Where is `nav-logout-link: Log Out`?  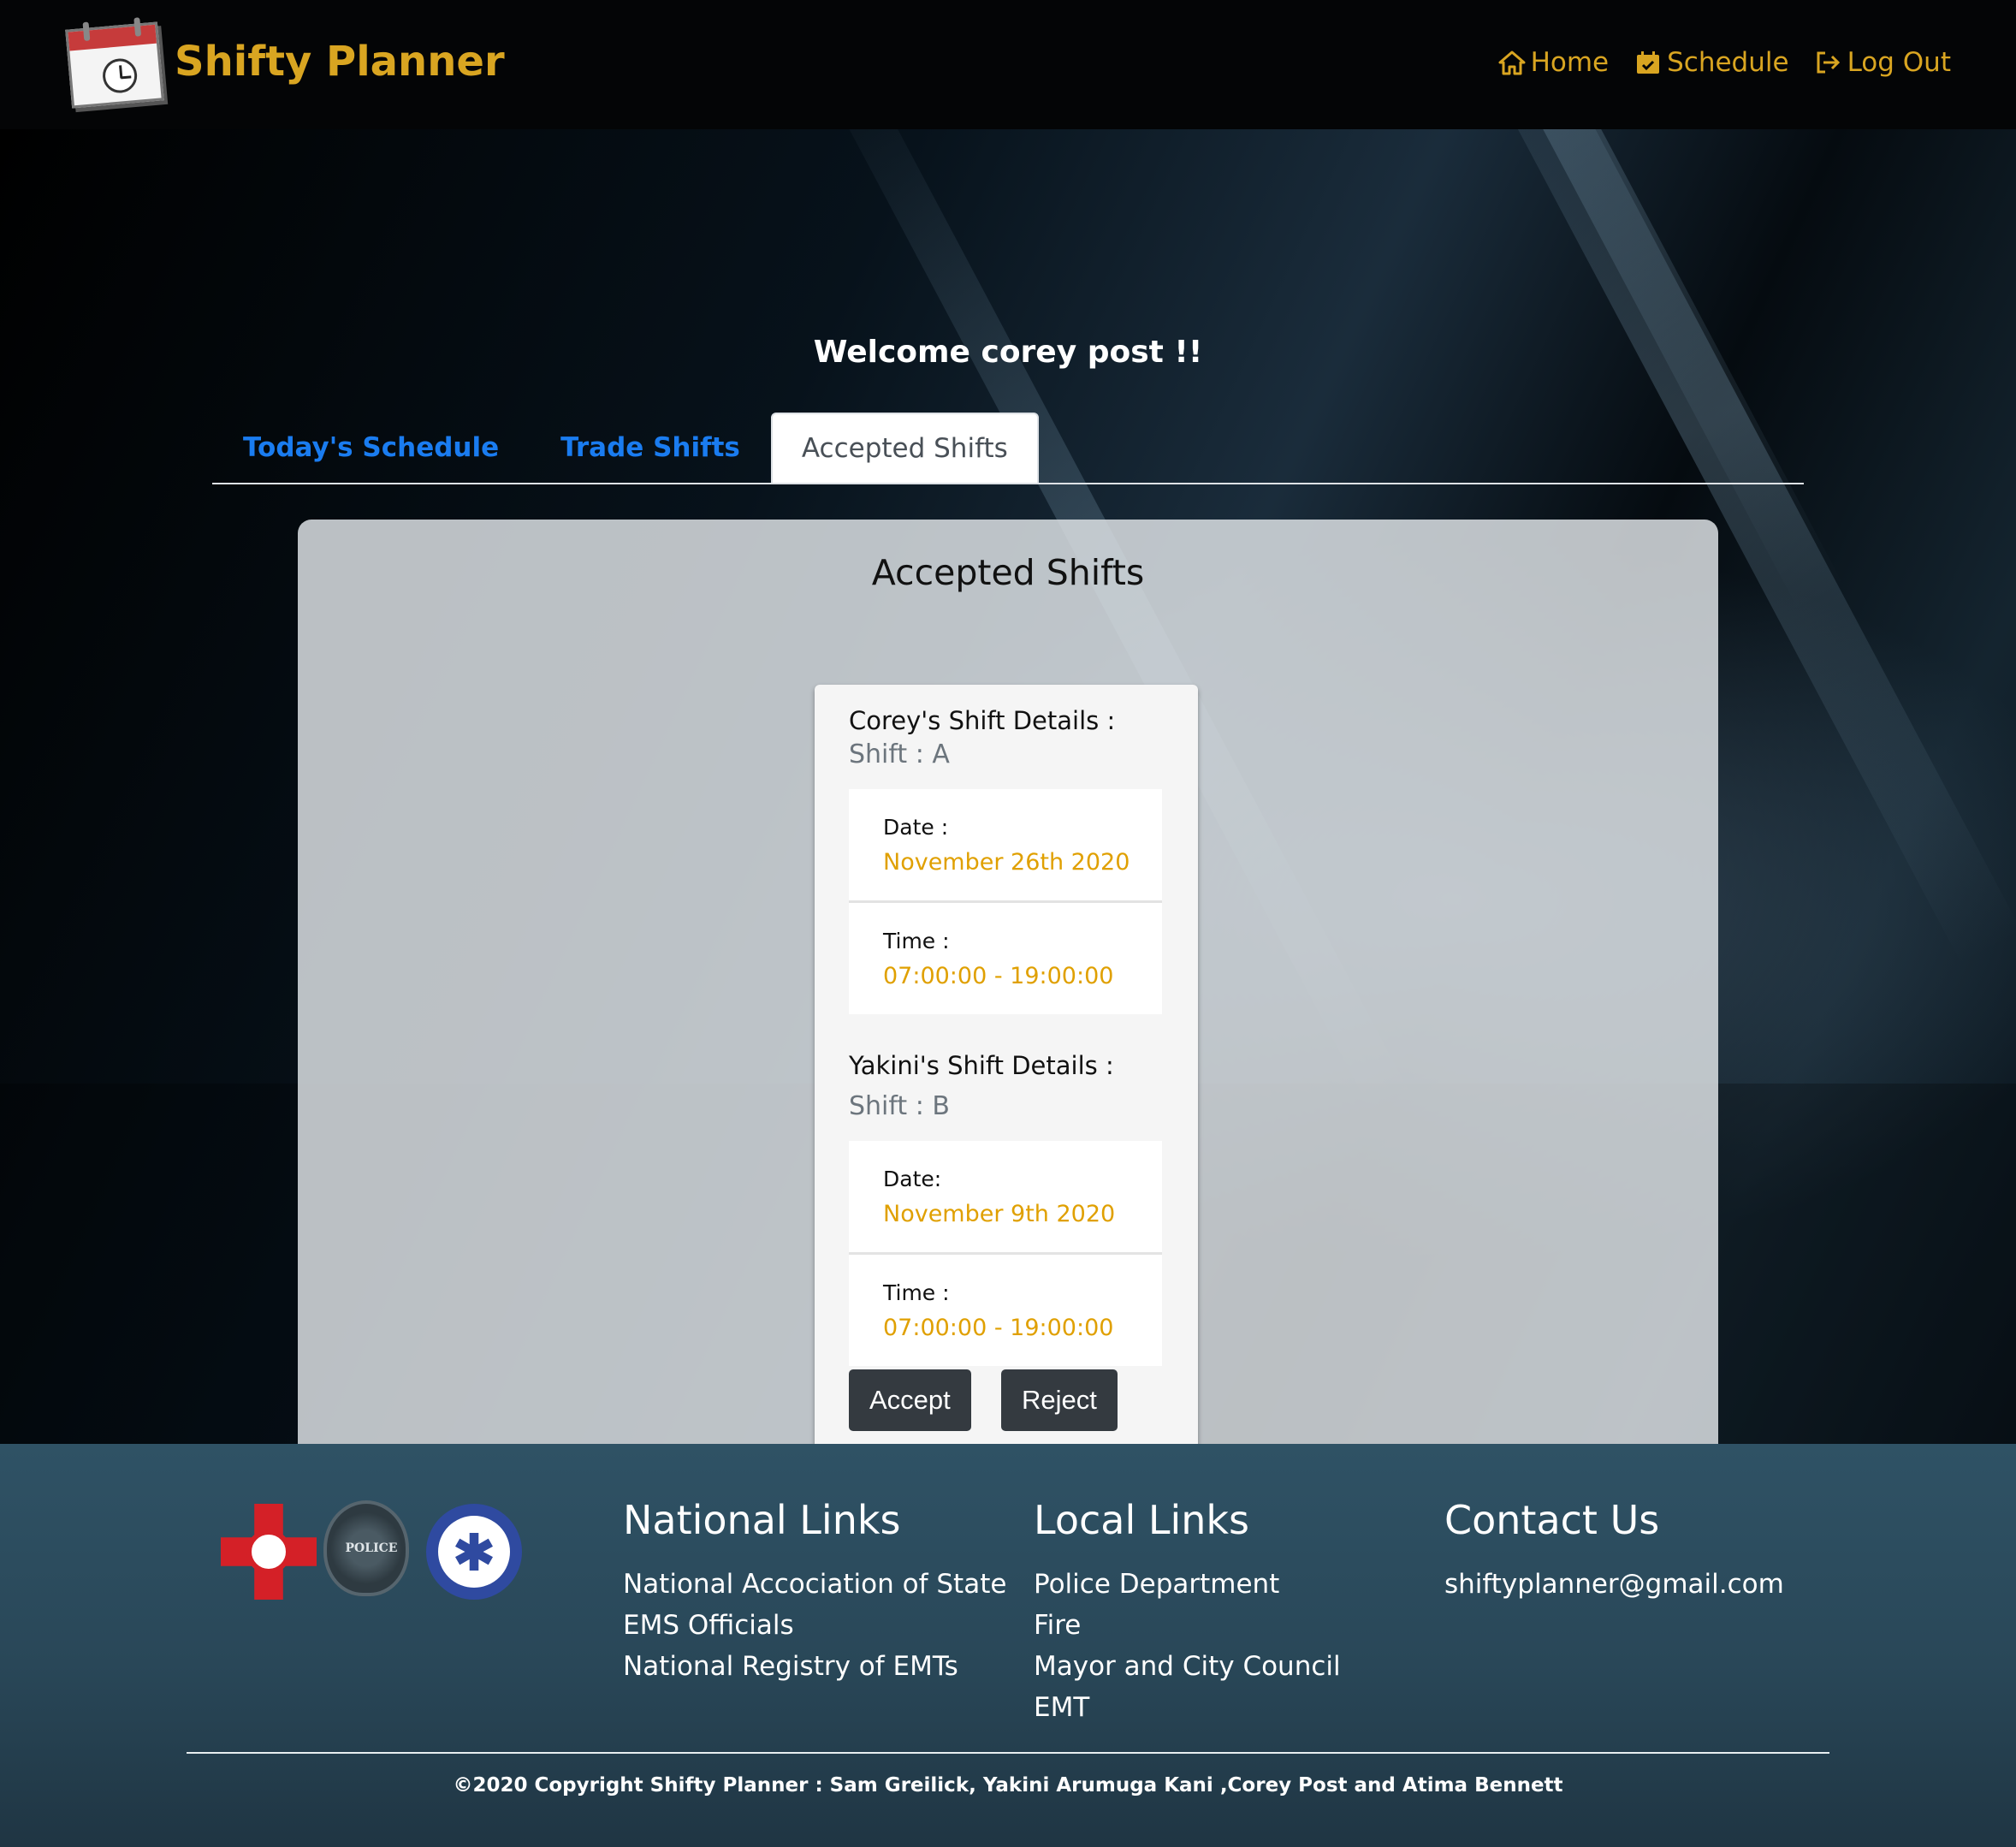
nav-logout-link: Log Out is located at coordinates (1883, 63).